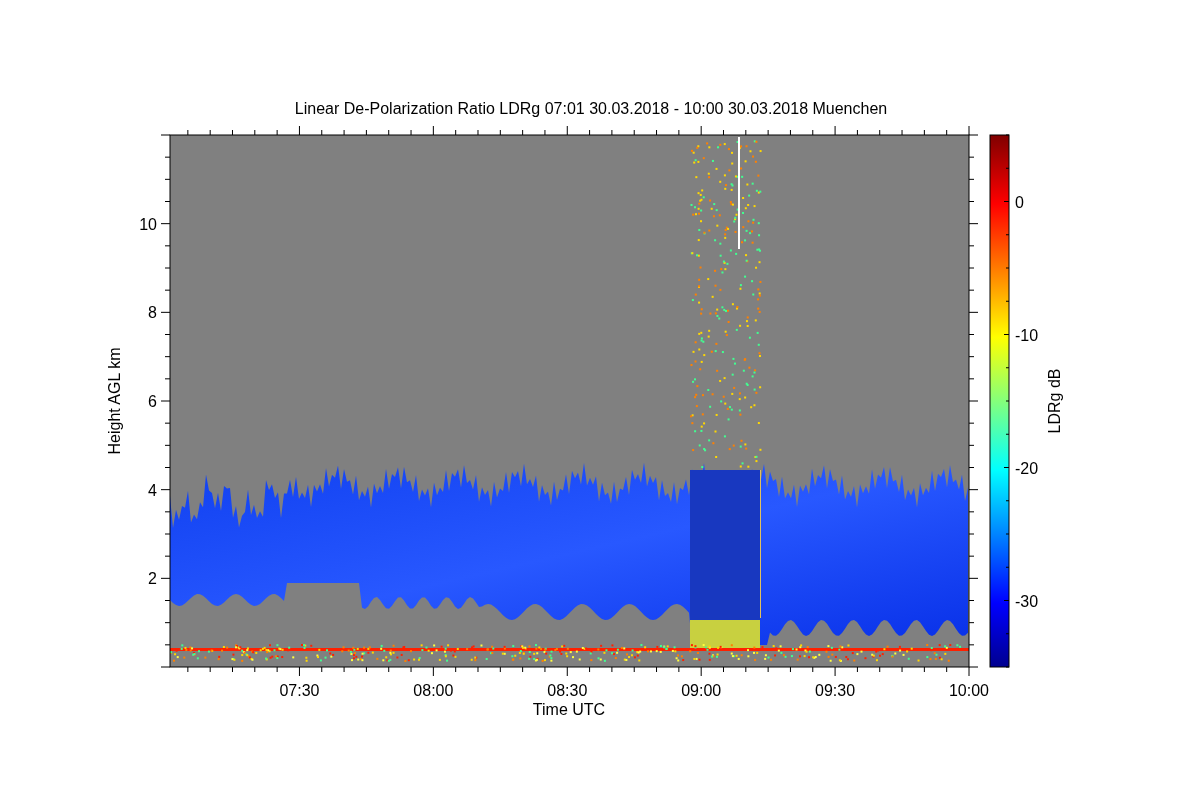 The width and height of the screenshot is (1200, 800). I want to click on y-axis-label: Height AGL km, so click(114, 401).